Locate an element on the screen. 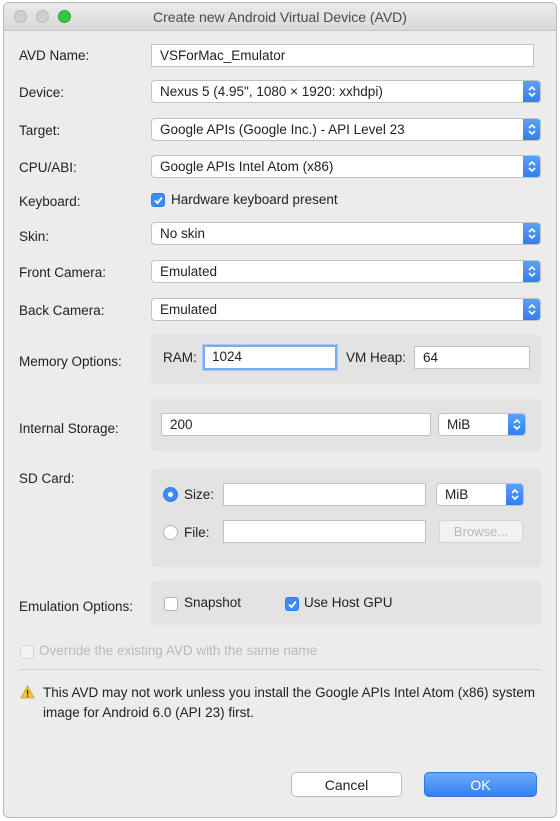 Image resolution: width=560 pixels, height=821 pixels. front-camera-select-value: Emulated is located at coordinates (189, 271).